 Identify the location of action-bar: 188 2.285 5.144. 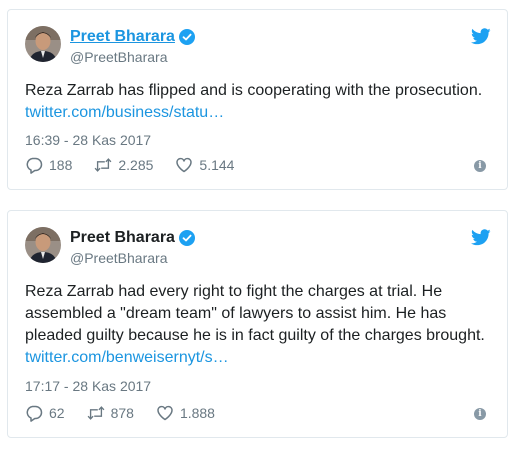
(140, 165).